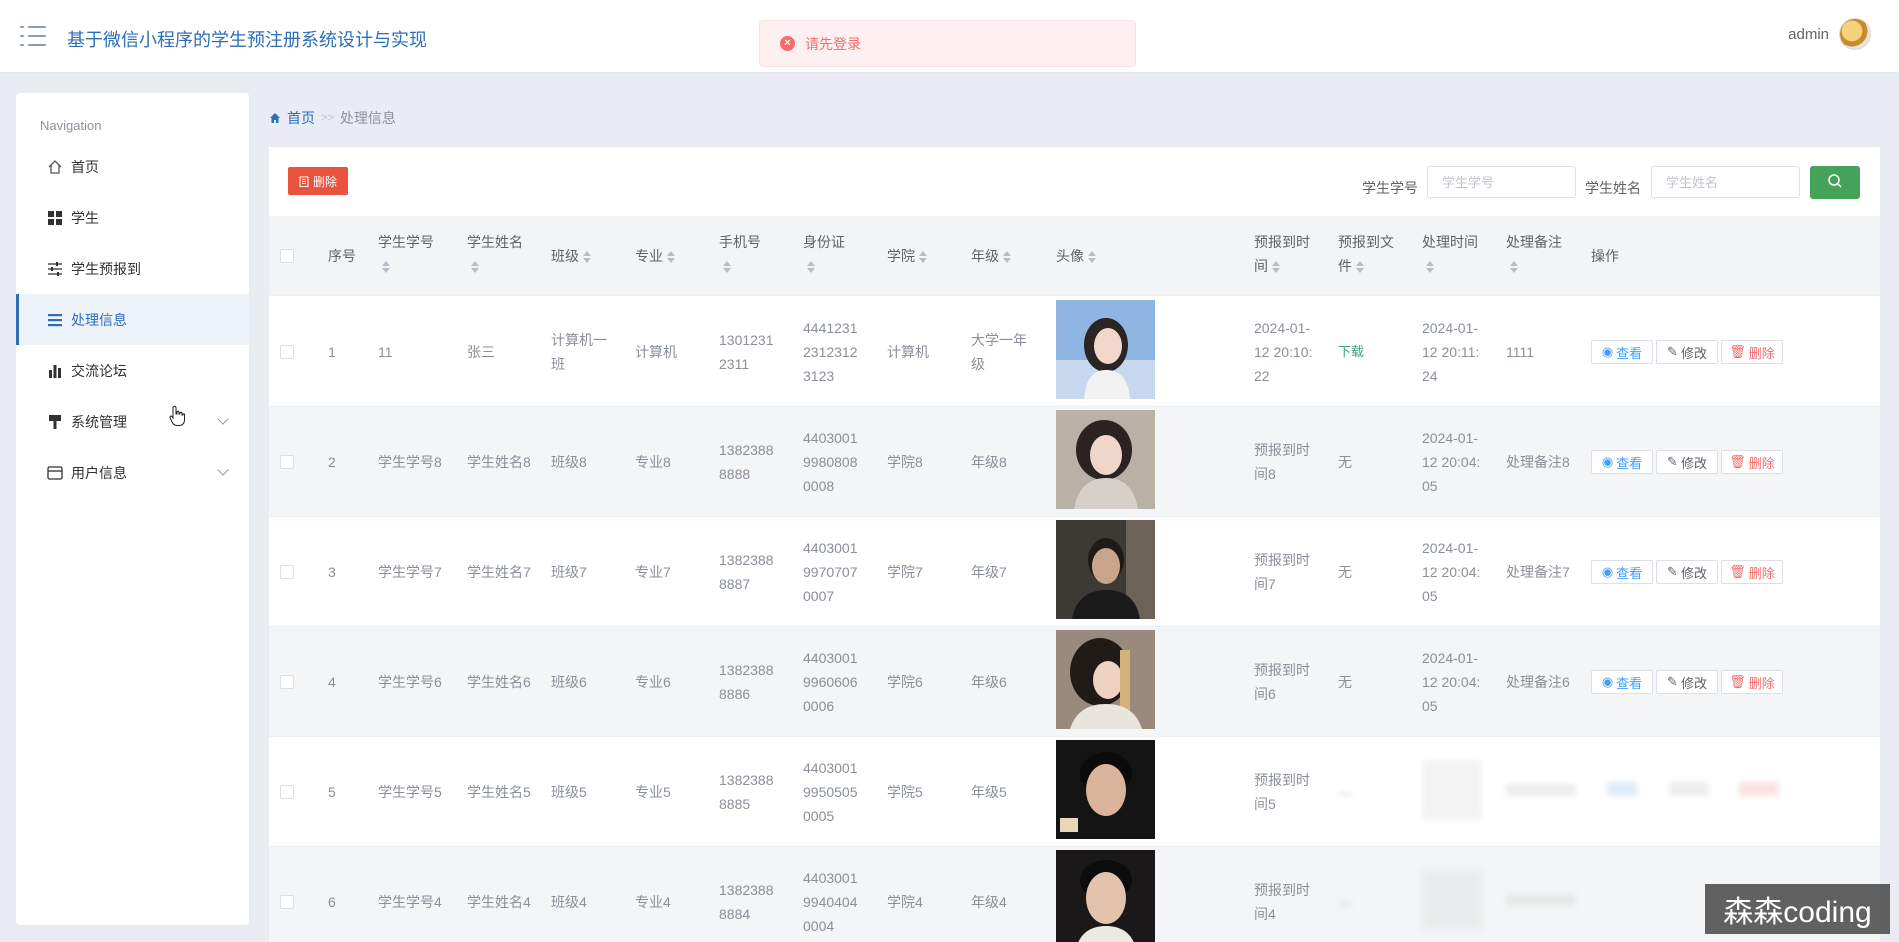  What do you see at coordinates (991, 256) in the screenshot?
I see `th-grade: 年级` at bounding box center [991, 256].